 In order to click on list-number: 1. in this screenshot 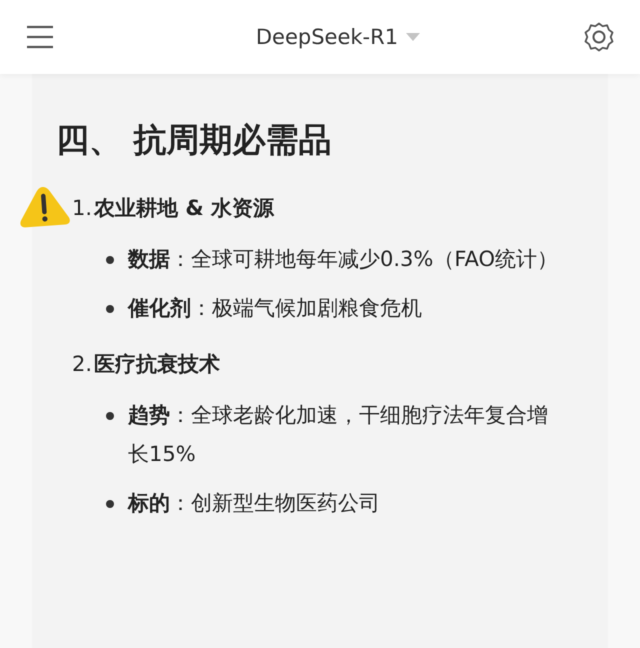, I will do `click(82, 208)`.